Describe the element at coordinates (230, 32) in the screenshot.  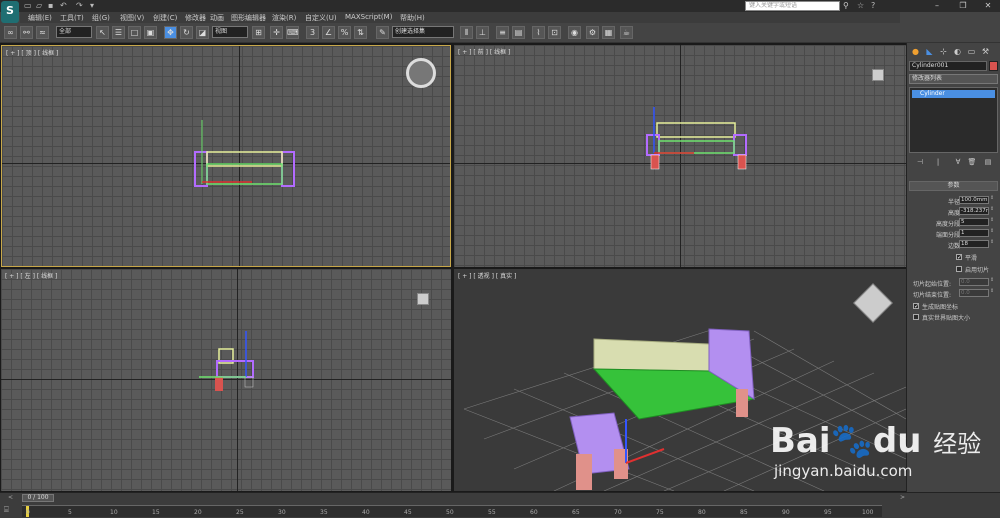
I see `reference-coord-dropdown: 视图` at that location.